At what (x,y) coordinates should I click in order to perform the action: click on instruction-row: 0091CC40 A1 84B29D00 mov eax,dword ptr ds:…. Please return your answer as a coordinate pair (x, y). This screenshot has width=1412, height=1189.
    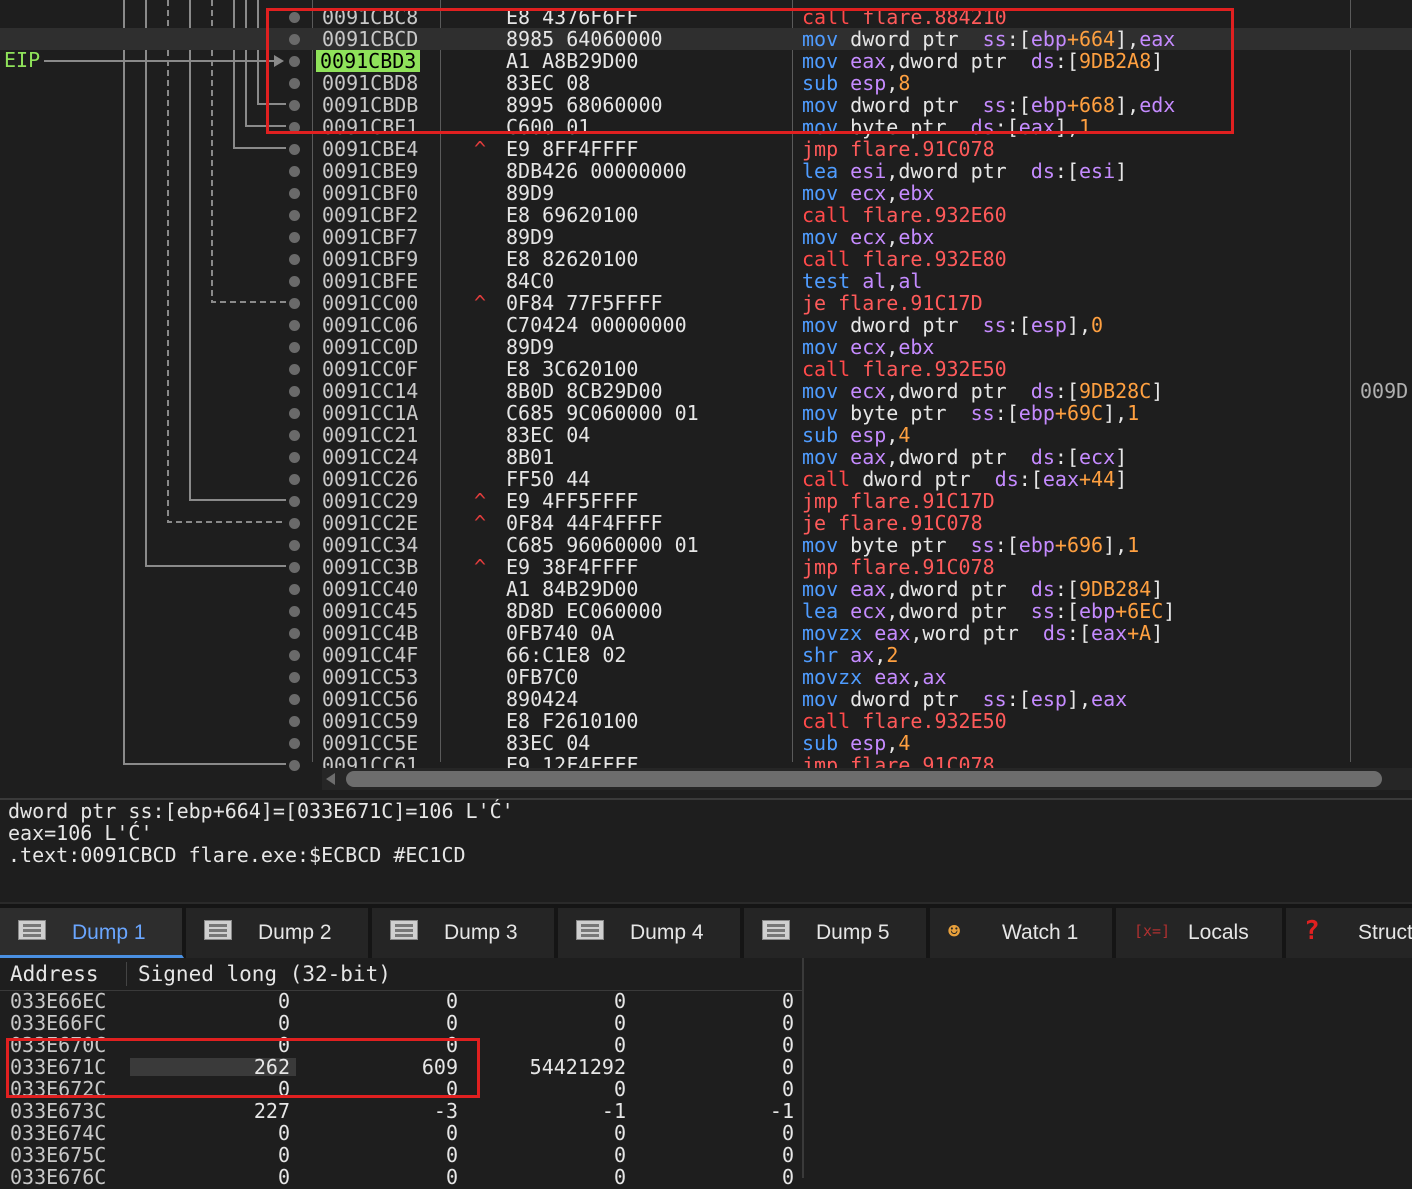
    Looking at the image, I should click on (706, 589).